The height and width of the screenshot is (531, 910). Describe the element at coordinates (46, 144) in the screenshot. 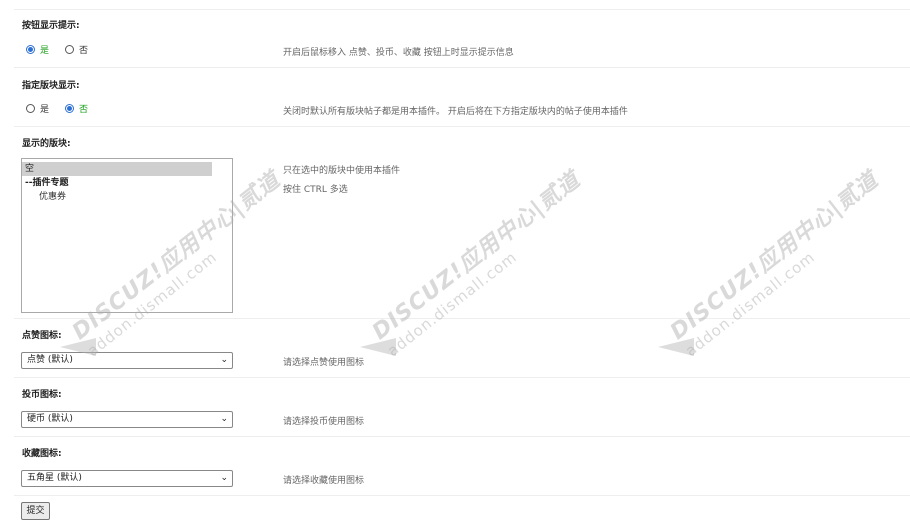

I see `display-forums-label: 显示的版块:` at that location.